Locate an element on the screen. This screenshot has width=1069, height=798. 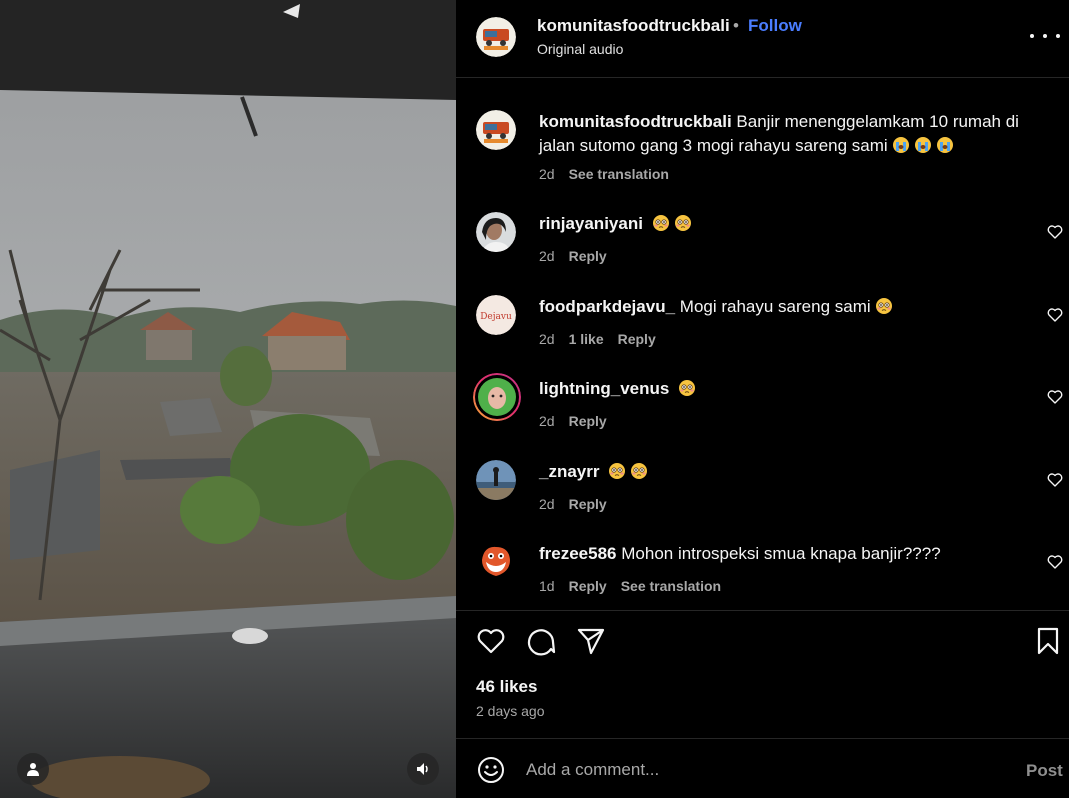
more-horizontal-icon is located at coordinates (1032, 36).